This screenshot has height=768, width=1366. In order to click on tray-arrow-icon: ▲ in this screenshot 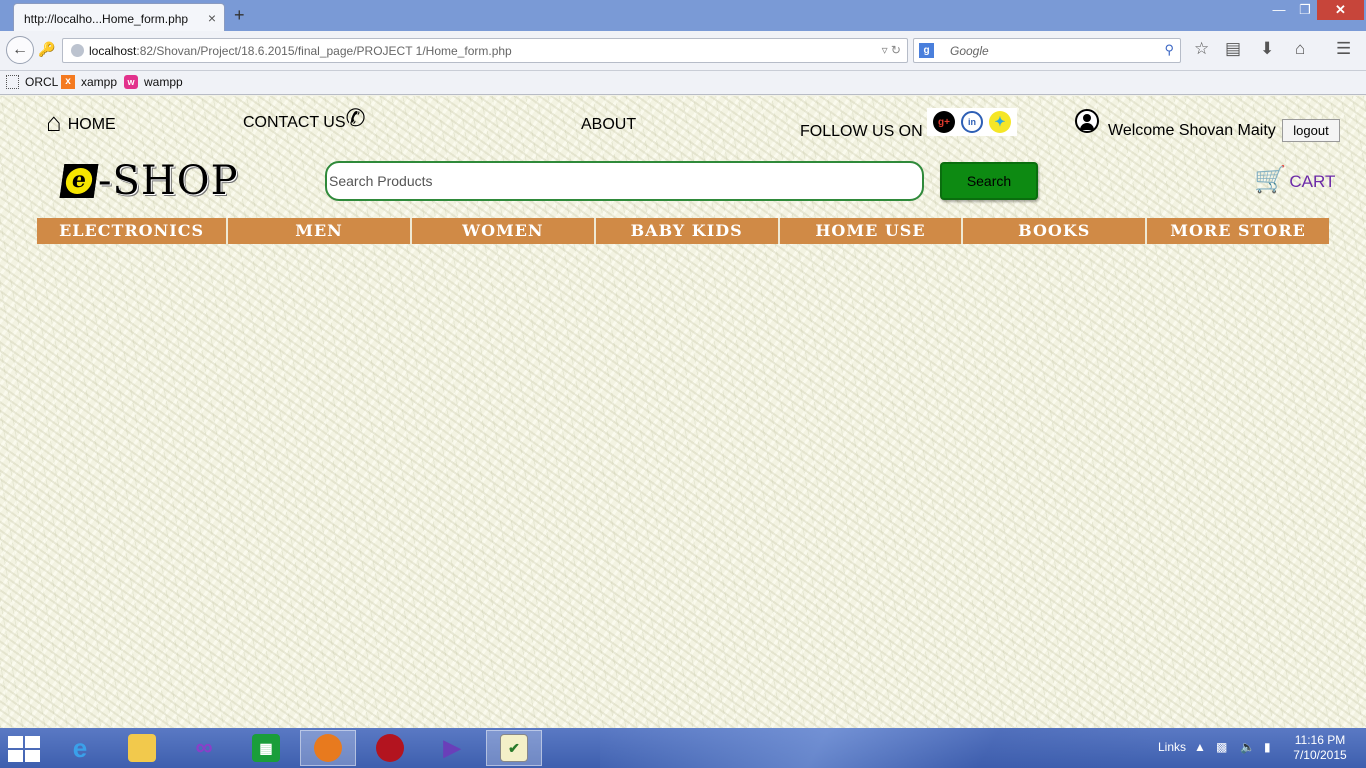, I will do `click(1200, 747)`.